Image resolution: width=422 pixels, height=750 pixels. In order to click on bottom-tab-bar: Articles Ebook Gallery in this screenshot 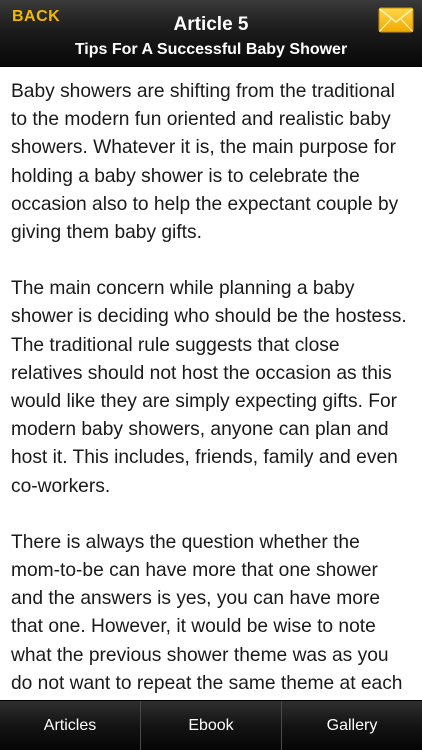, I will do `click(211, 725)`.